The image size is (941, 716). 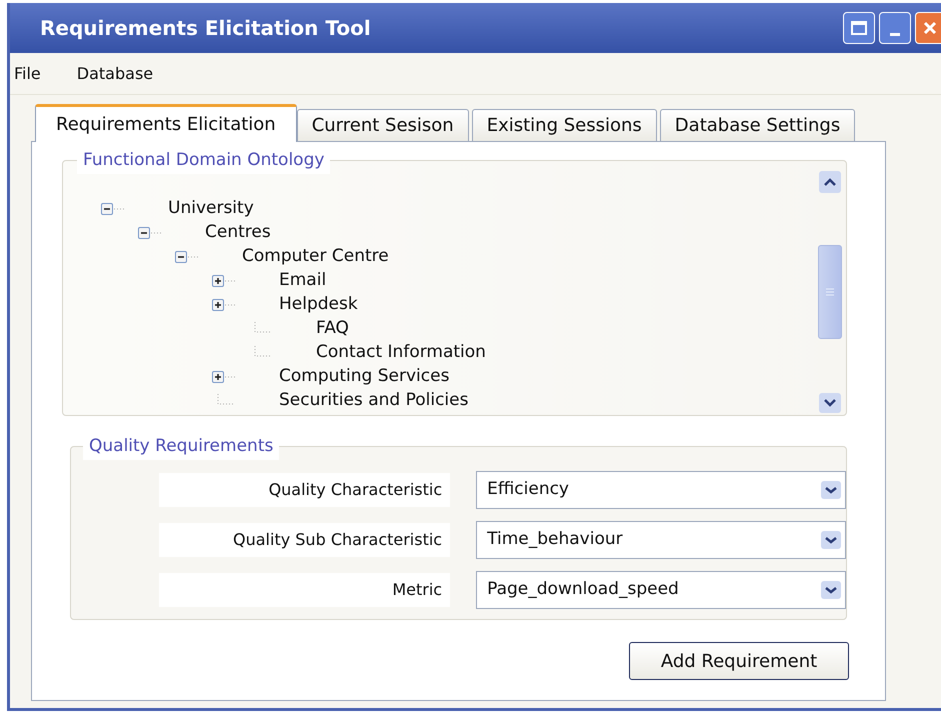 I want to click on tree-item: Centres, so click(x=238, y=233).